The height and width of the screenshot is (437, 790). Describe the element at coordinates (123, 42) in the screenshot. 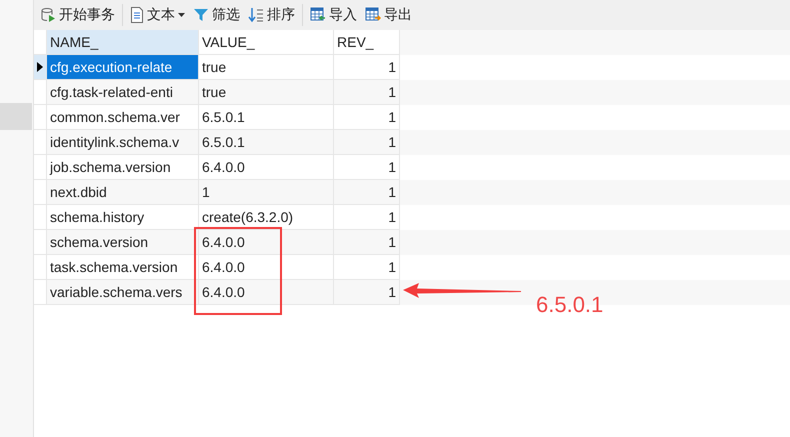

I see `column-header: NAME_` at that location.